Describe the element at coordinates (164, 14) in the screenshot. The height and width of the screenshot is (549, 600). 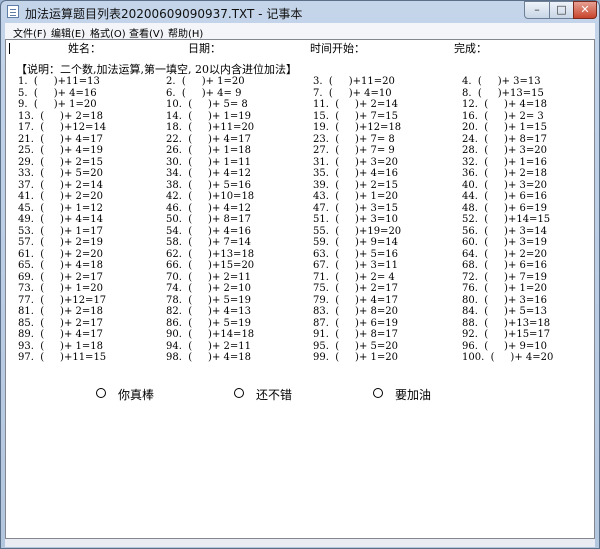
I see `window-title: 加法运算题目列表20200609090937.TXT - 记事本` at that location.